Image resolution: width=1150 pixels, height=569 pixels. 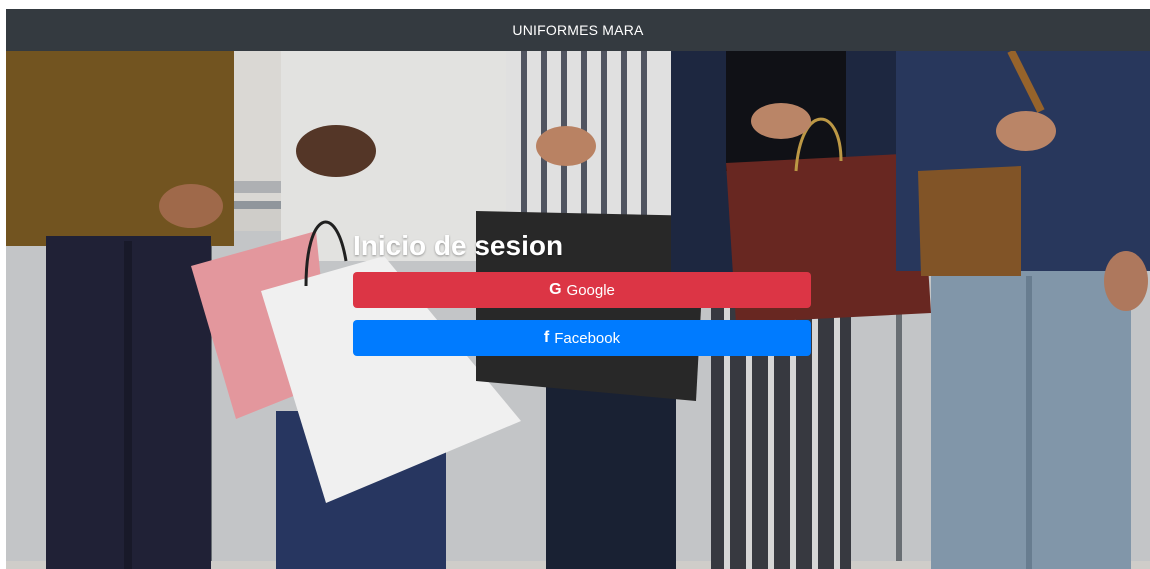 I want to click on login-panel: Inicio de sesion G Google f Facebook, so click(x=582, y=292).